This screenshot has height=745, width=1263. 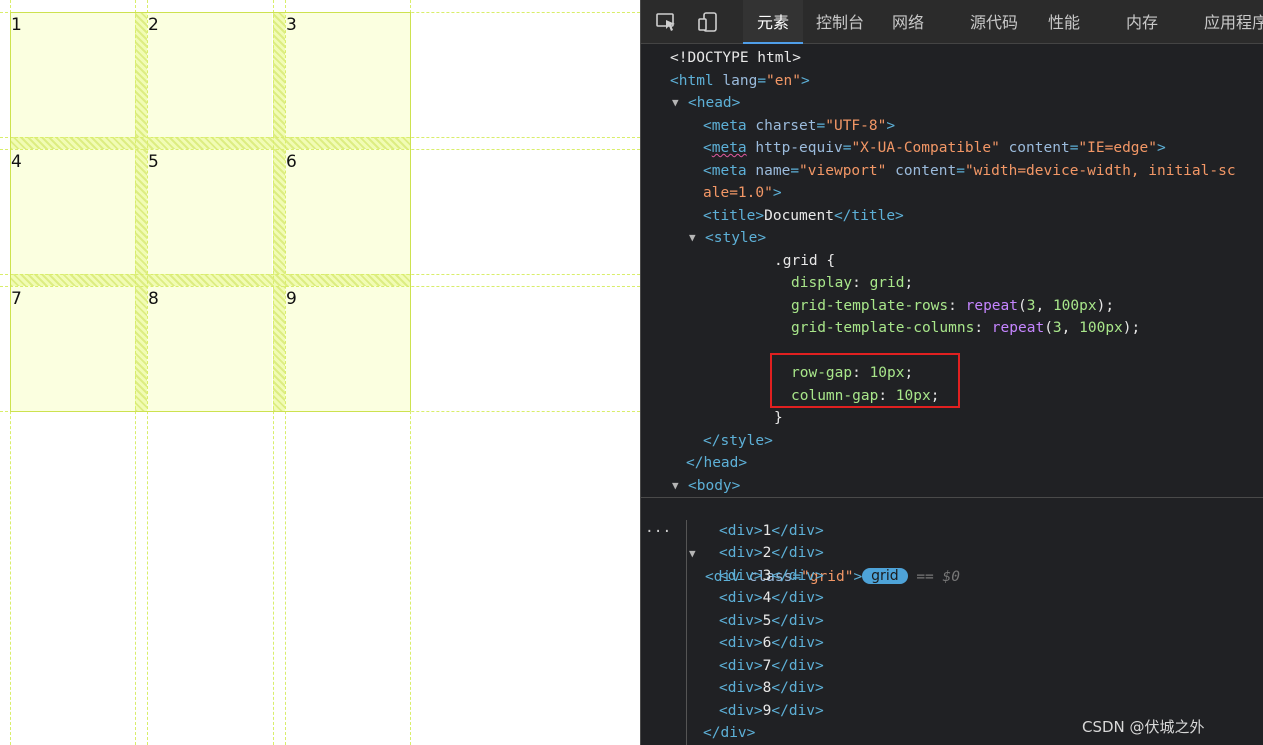 I want to click on tab-network: 网络, so click(x=908, y=22).